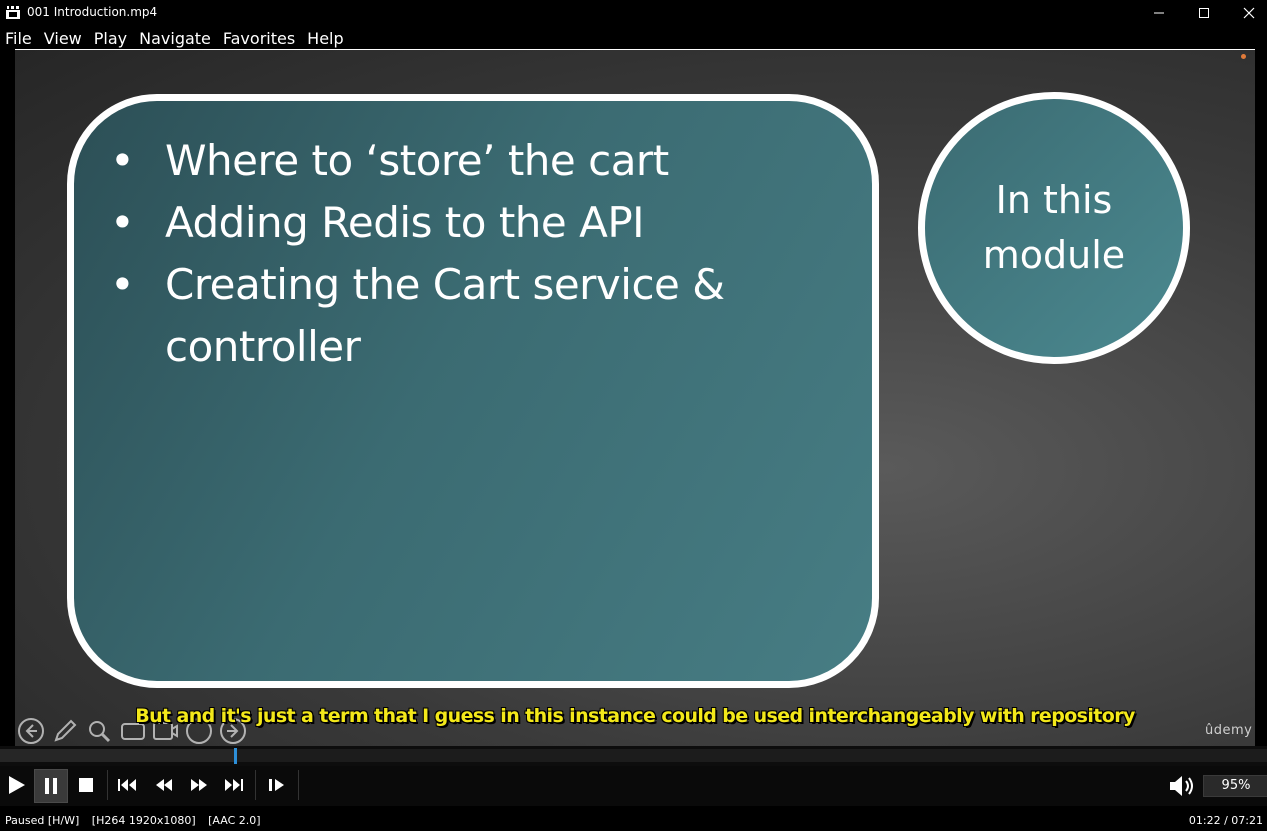  I want to click on slide-bullet: Adding Redis to the API, so click(447, 223).